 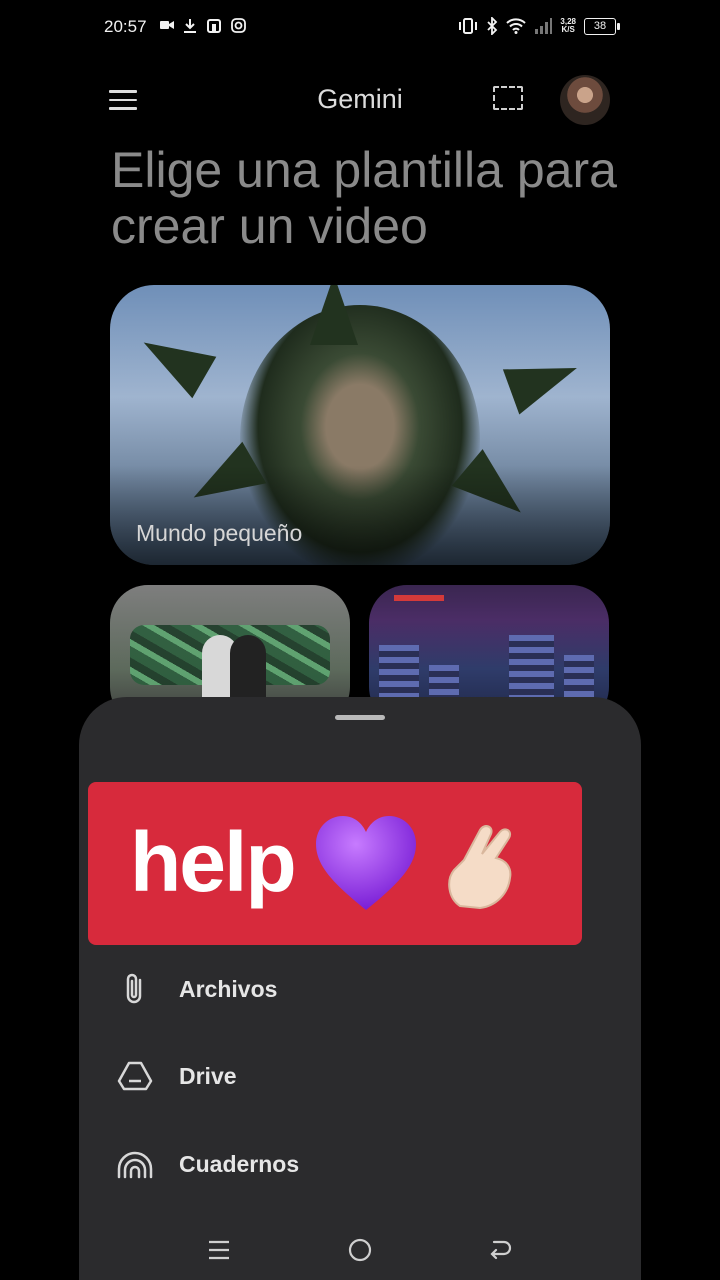 I want to click on instagram-icon, so click(x=238, y=25).